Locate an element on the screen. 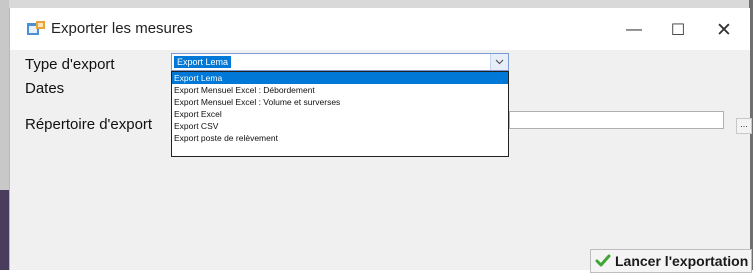 The image size is (753, 273). background-left-dark-strip is located at coordinates (4, 230).